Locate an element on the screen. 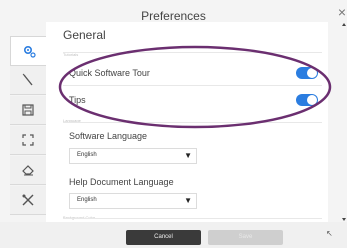 Image resolution: width=347 pixels, height=248 pixels. cancel-button: Cancel is located at coordinates (163, 237).